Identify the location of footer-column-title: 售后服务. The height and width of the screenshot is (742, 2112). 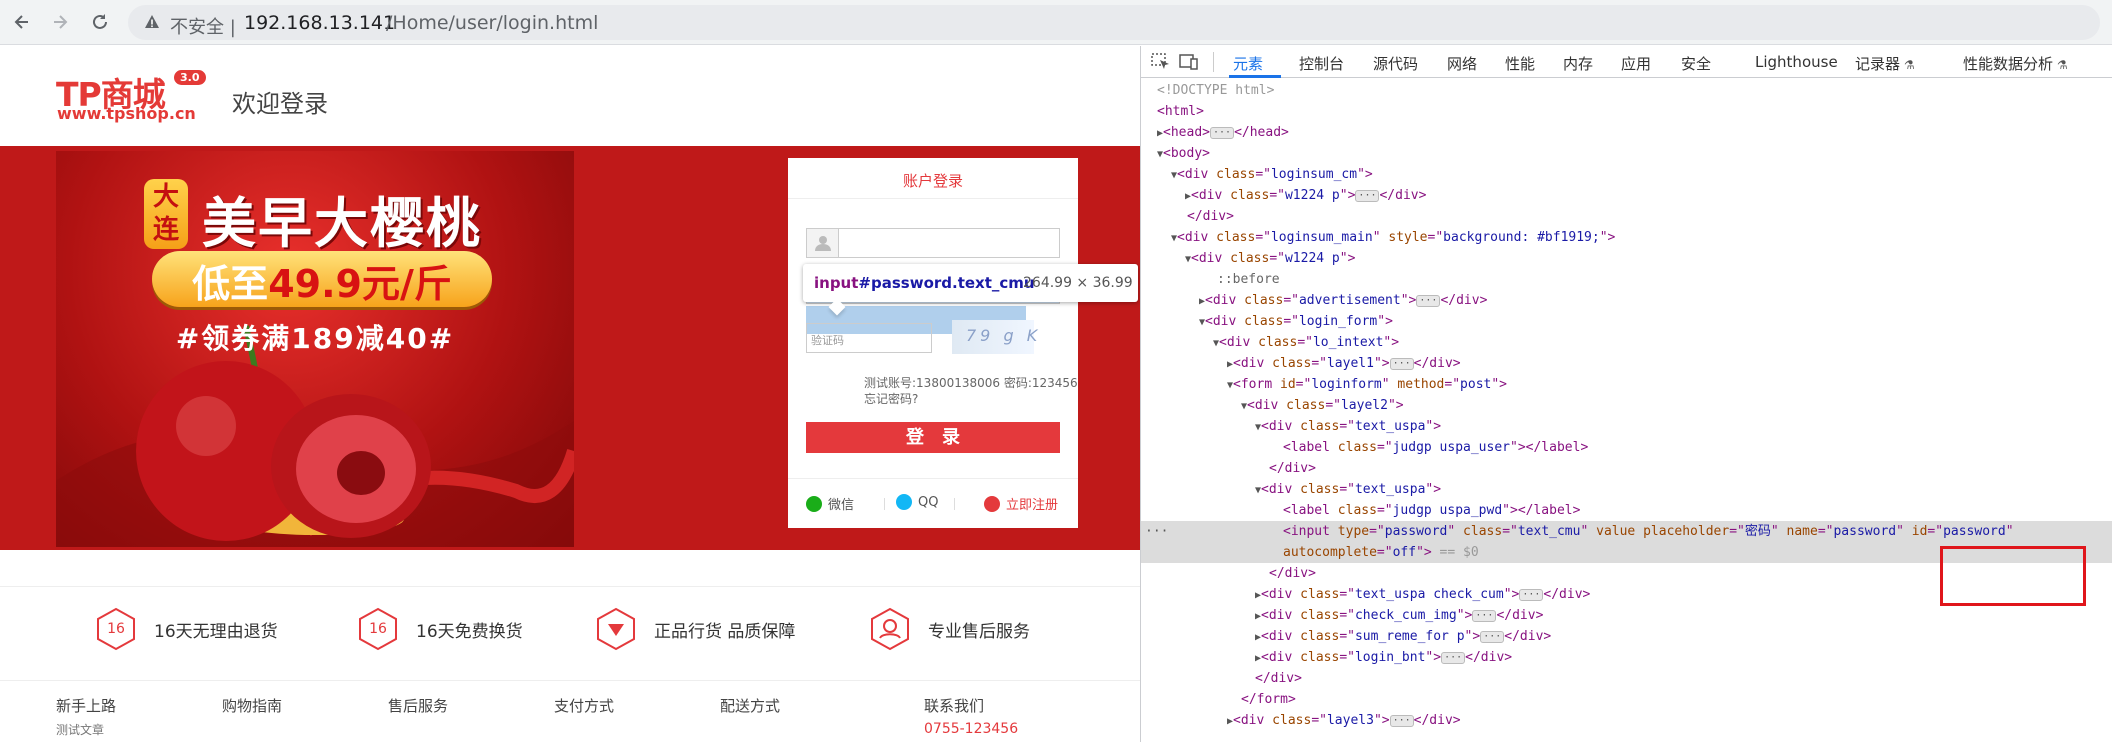
(418, 705).